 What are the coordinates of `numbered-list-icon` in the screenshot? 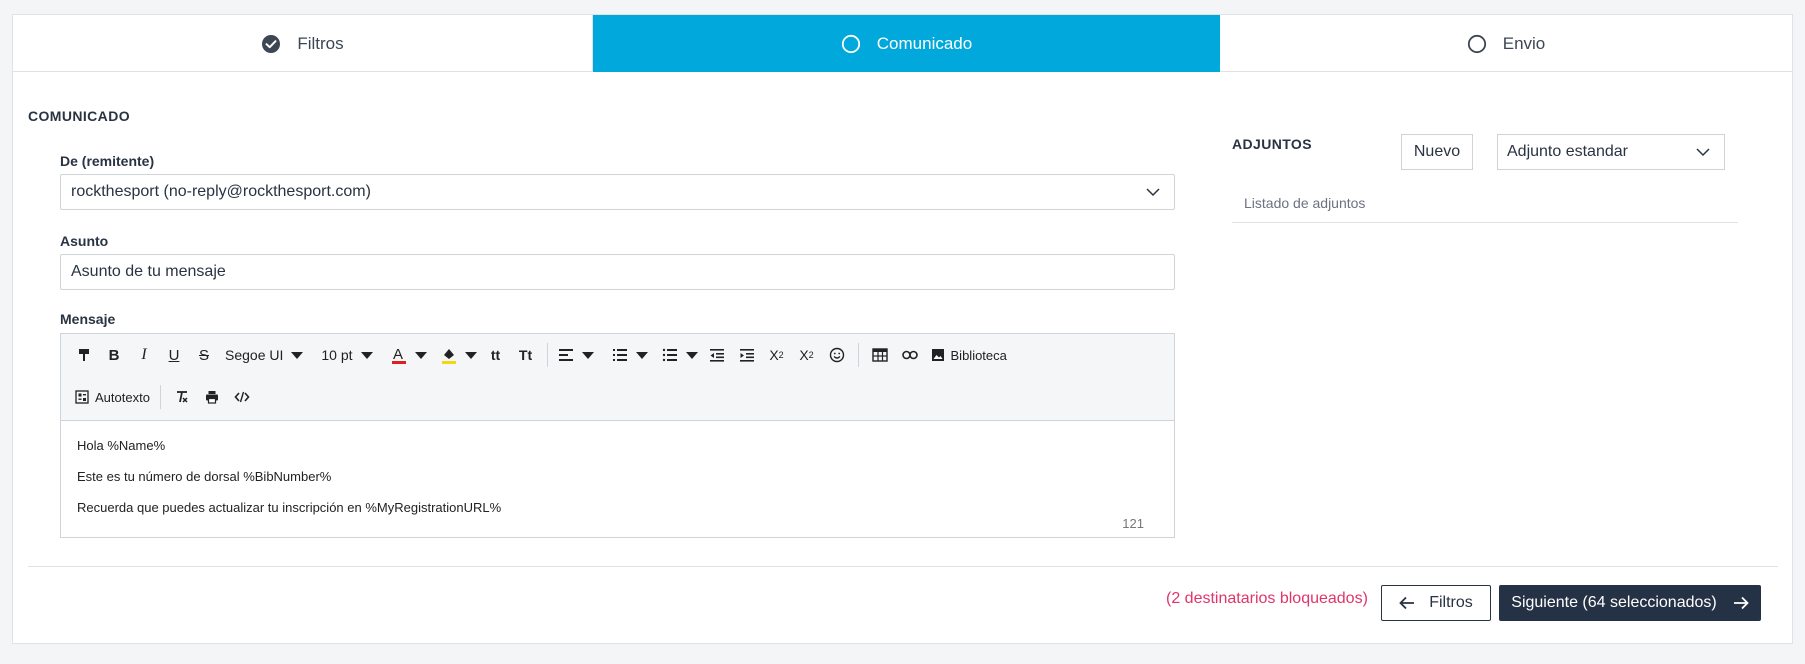 It's located at (625, 355).